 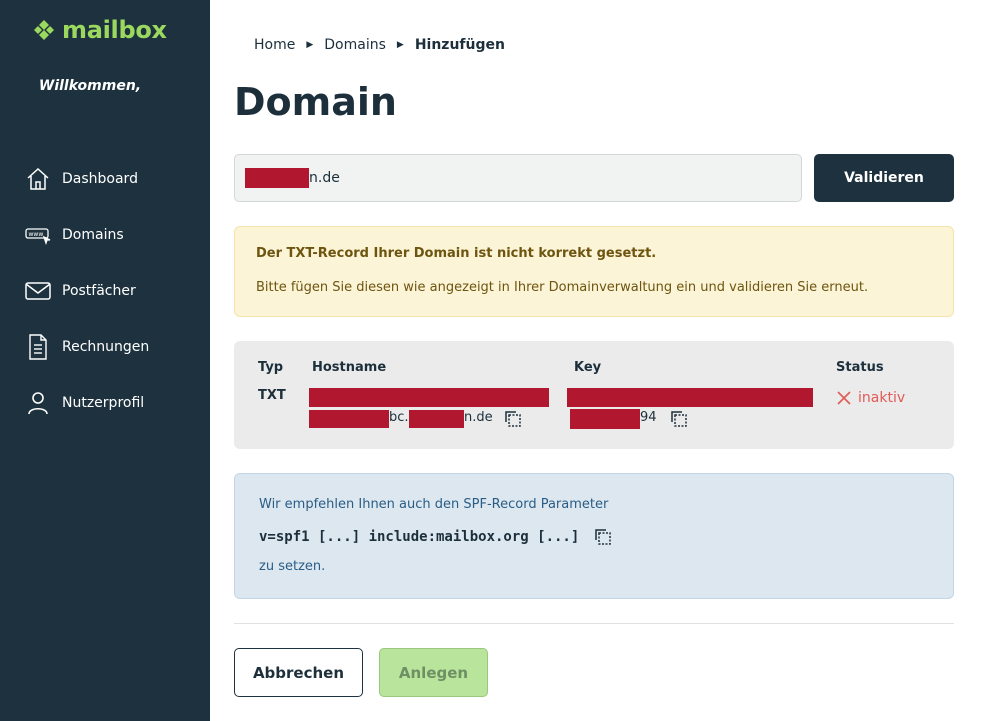 I want to click on spf-outro: zu setzen., so click(x=292, y=566).